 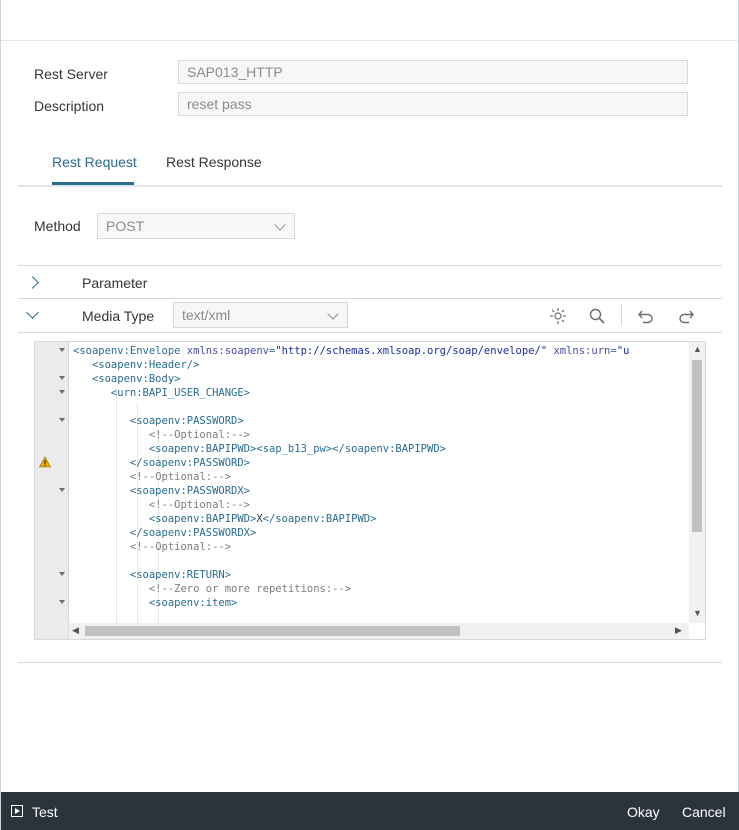 I want to click on code-line: <!--Zero or more repetitions:-->, so click(x=250, y=589).